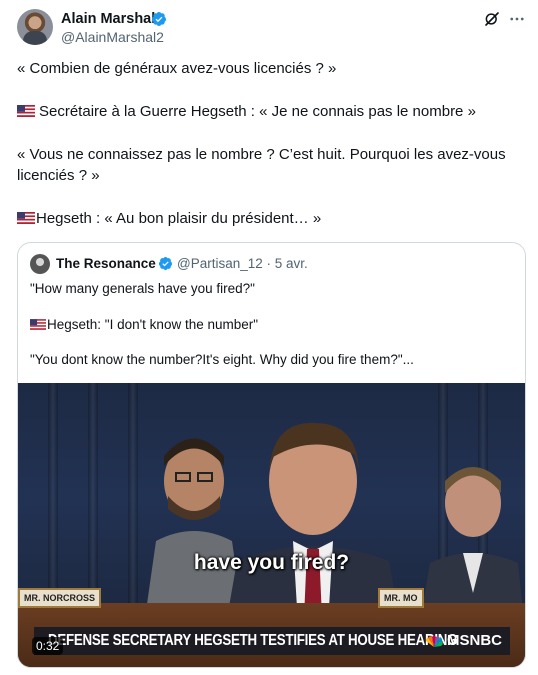  I want to click on network-name: MSNBC, so click(474, 640).